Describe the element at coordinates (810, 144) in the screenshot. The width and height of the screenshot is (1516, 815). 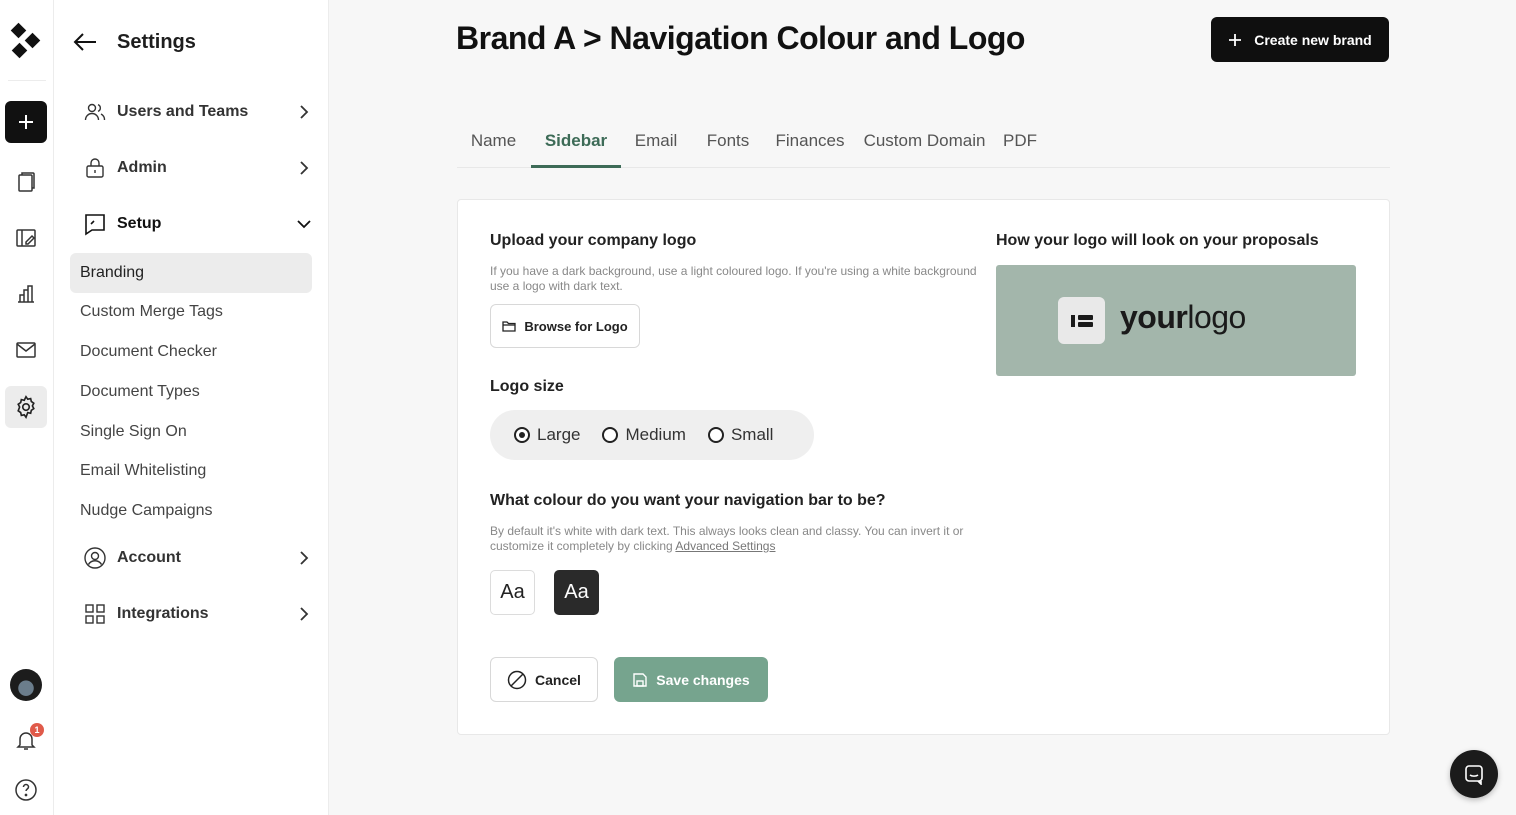
I see `tab-finances: Finances` at that location.